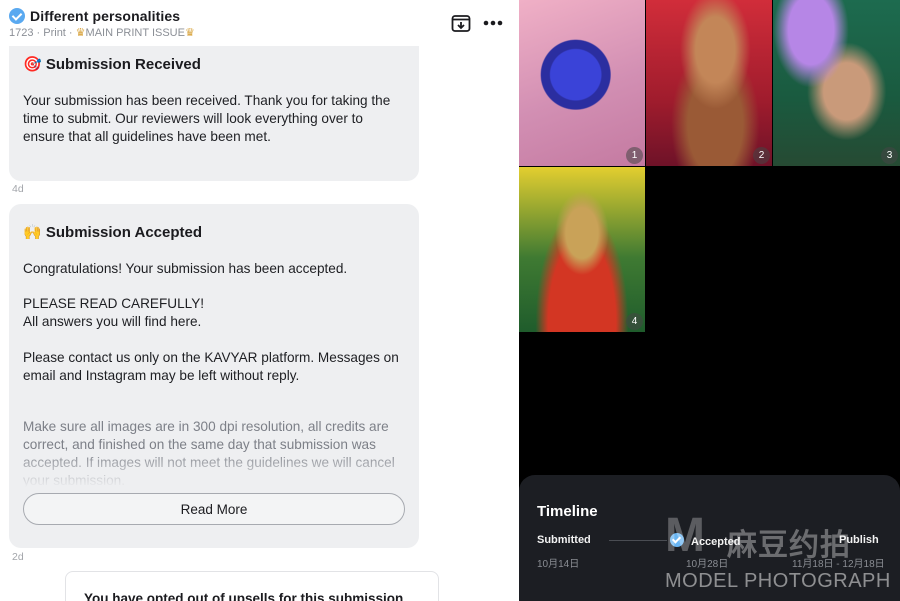 The width and height of the screenshot is (900, 601). I want to click on submission-subtitle: 1723 · Print · ♛MAIN PRINT ISSUE♛, so click(102, 32).